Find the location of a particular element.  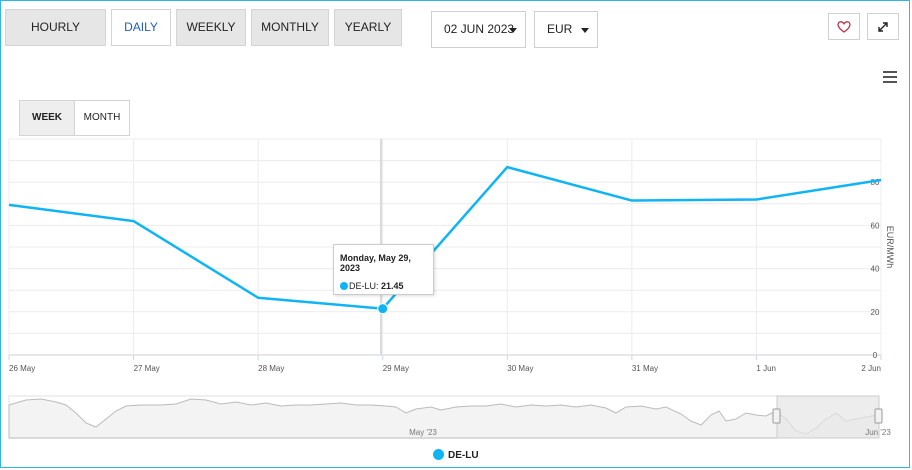

legend-item-de-lu: DE-LU is located at coordinates (456, 455).